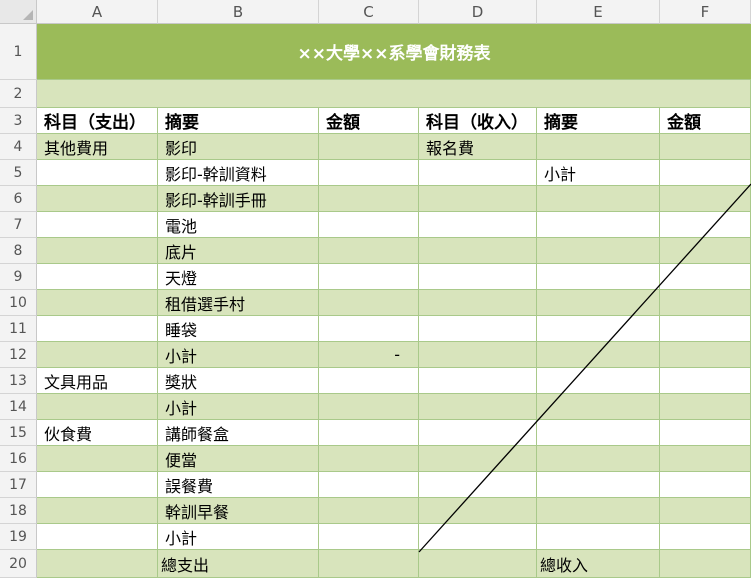 The image size is (751, 578). I want to click on cell-c18, so click(369, 511).